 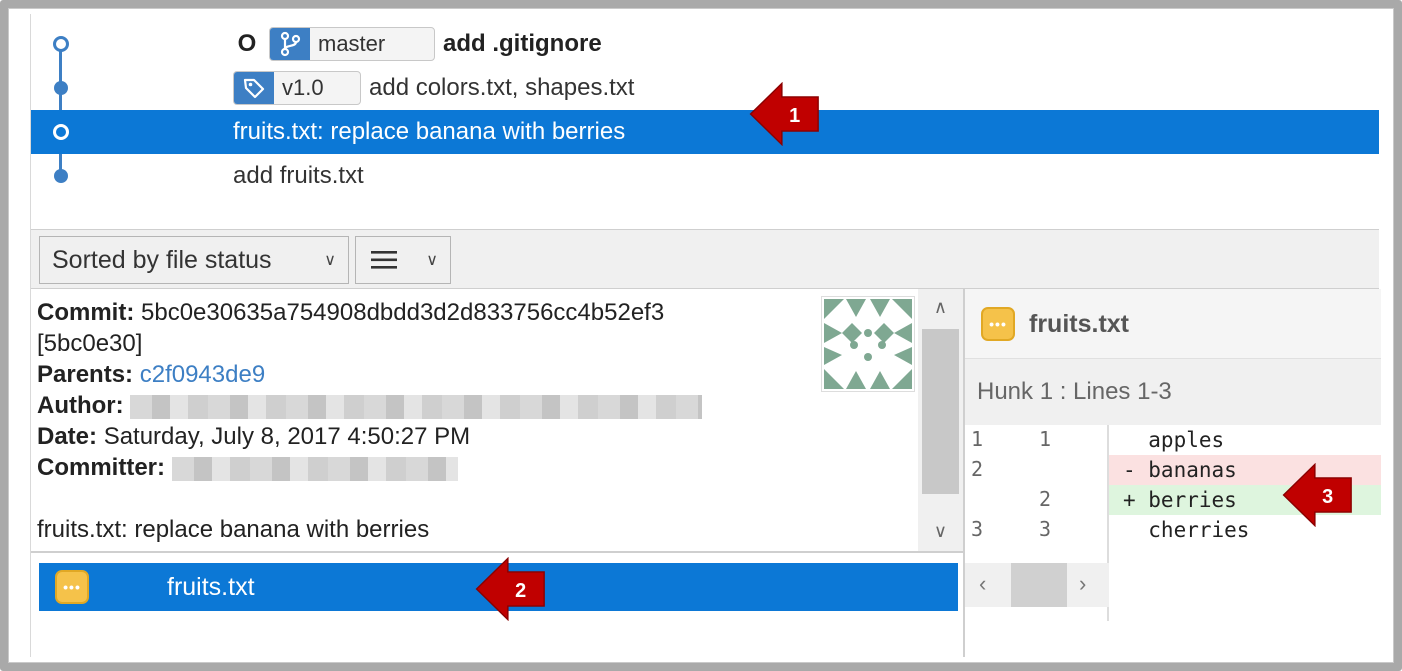 I want to click on callout-2: 2, so click(x=510, y=589).